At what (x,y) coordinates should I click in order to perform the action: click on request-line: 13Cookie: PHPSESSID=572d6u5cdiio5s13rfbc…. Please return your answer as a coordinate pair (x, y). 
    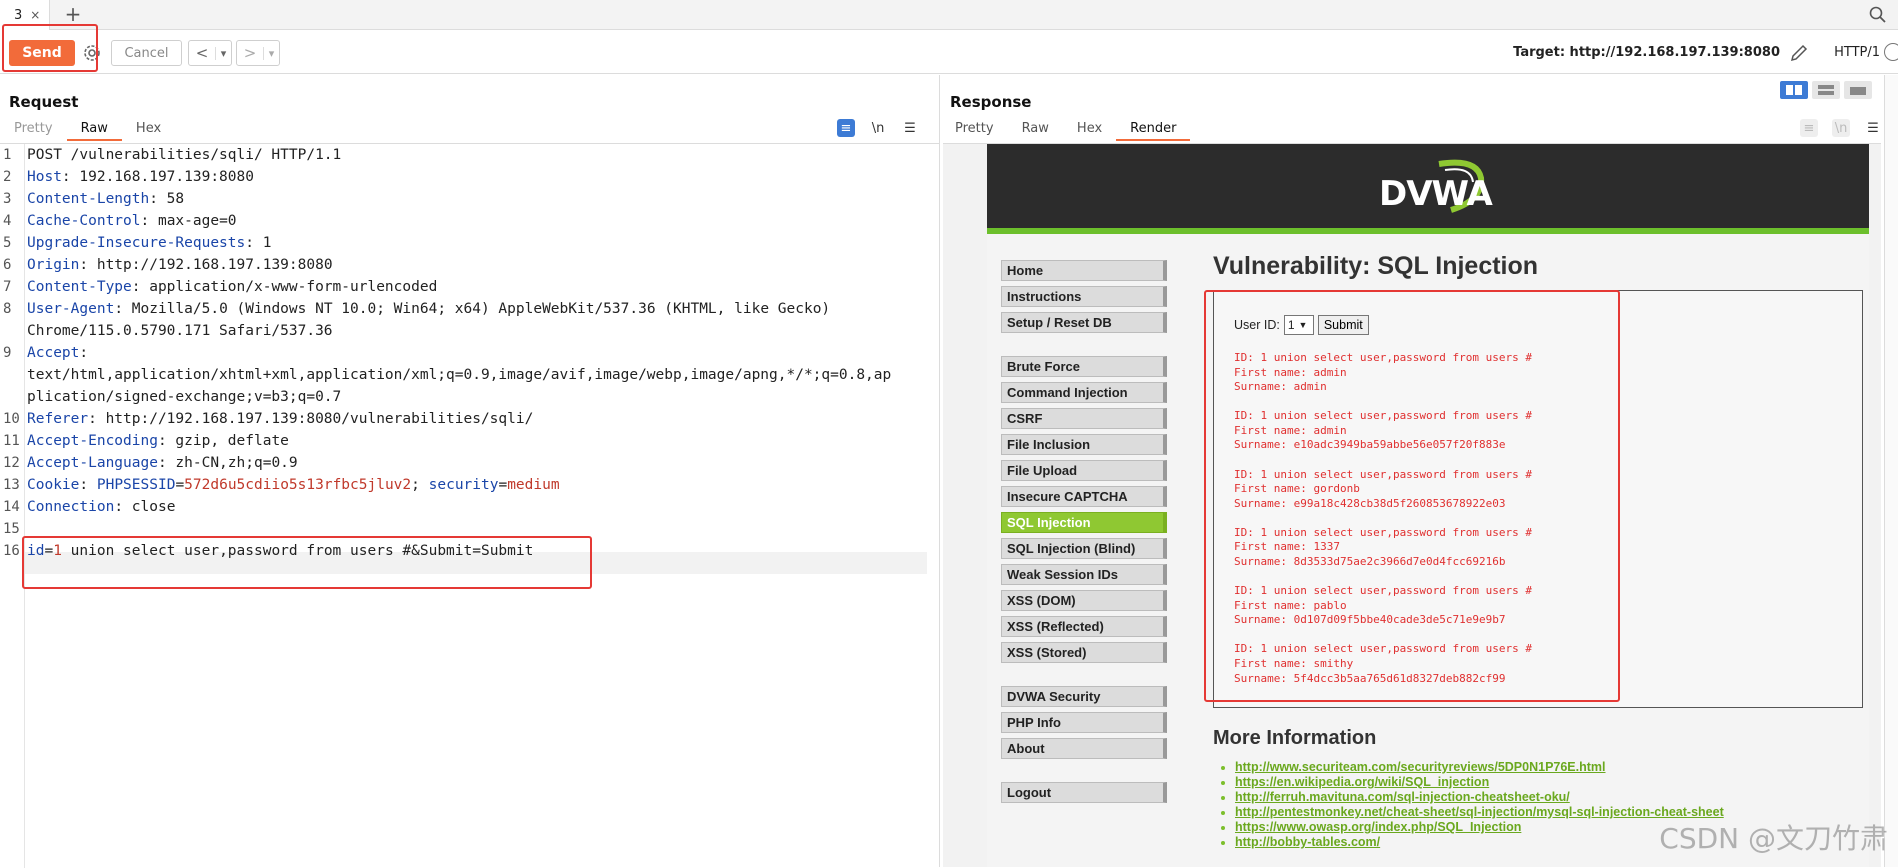
    Looking at the image, I should click on (470, 485).